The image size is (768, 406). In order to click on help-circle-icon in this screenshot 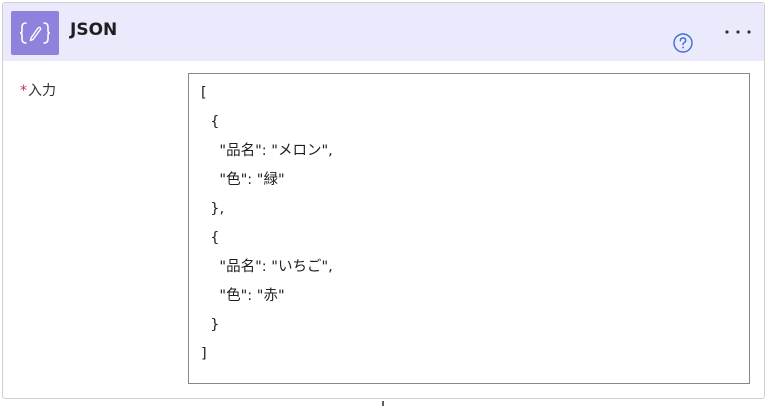, I will do `click(683, 43)`.